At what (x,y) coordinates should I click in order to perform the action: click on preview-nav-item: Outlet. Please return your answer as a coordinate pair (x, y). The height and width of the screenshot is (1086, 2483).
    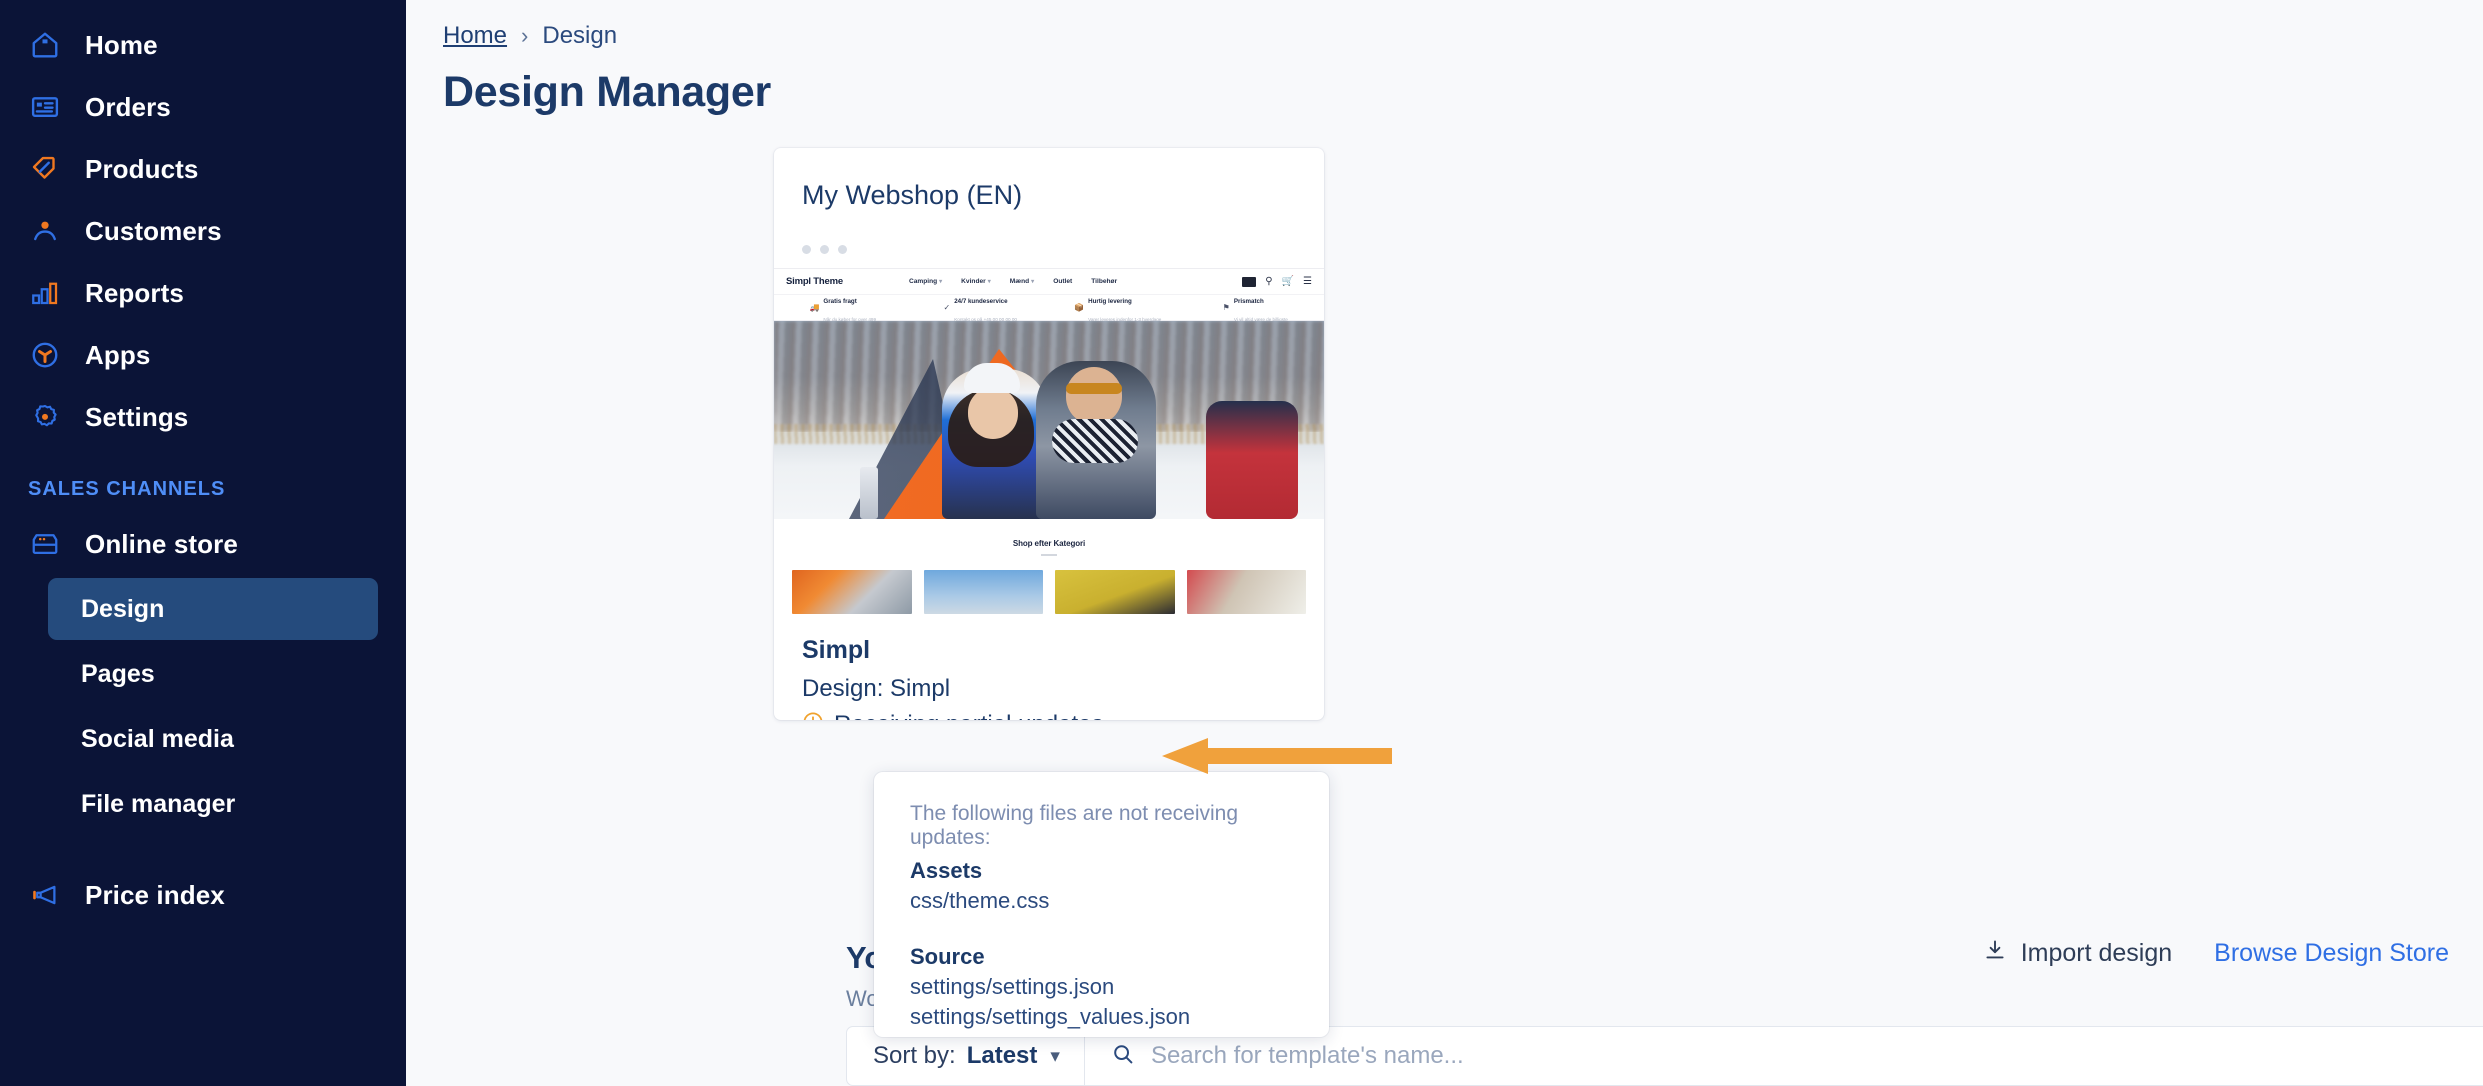
    Looking at the image, I should click on (1063, 281).